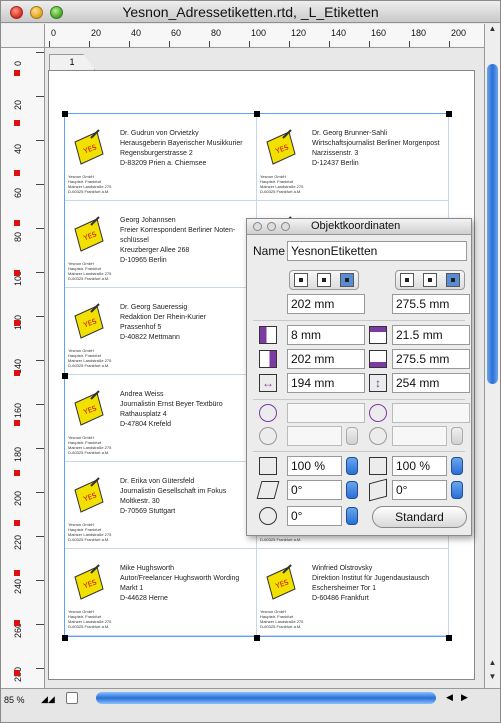  What do you see at coordinates (352, 466) in the screenshot?
I see `horizontal-scale-stepper` at bounding box center [352, 466].